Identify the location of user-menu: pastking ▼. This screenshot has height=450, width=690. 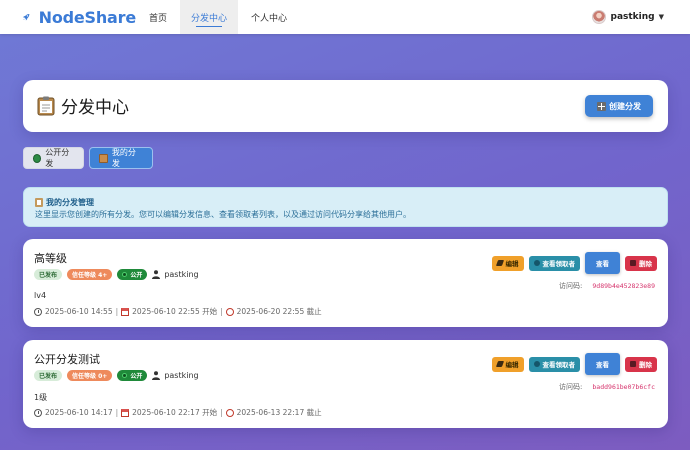
(627, 17).